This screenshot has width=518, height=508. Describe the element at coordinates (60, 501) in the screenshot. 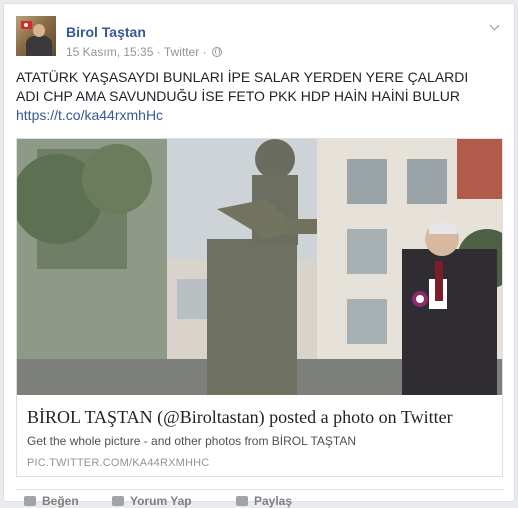

I see `like-label: Beğen` at that location.